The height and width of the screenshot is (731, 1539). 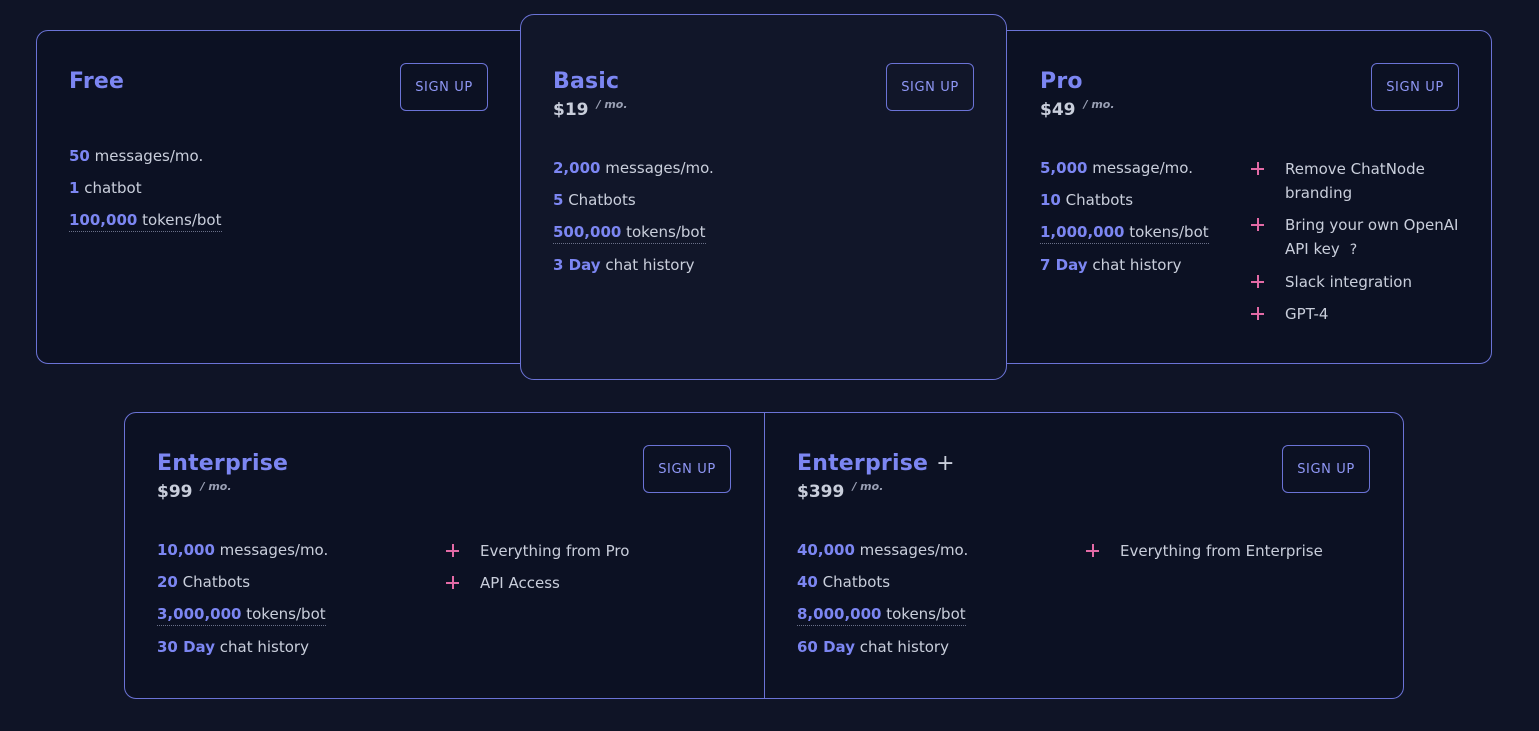 What do you see at coordinates (1353, 250) in the screenshot?
I see `help-icon: ?` at bounding box center [1353, 250].